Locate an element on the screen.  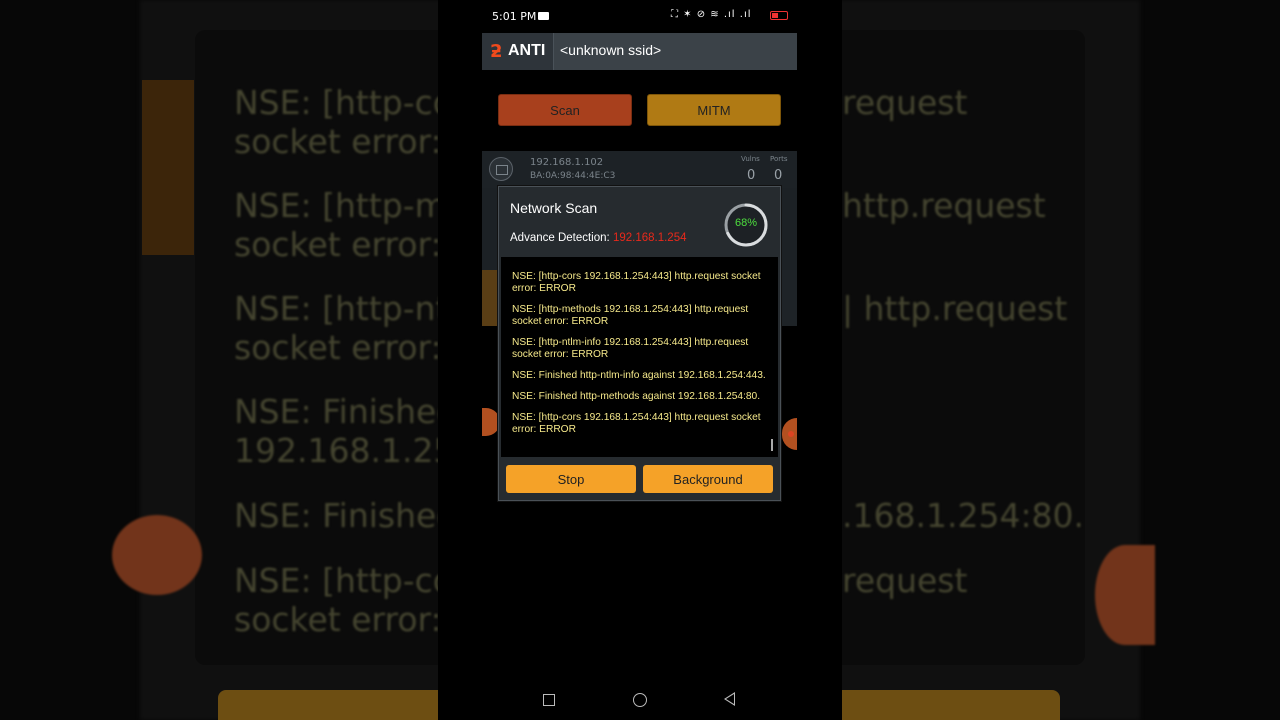
dialog-title: Network Scan is located at coordinates (554, 208).